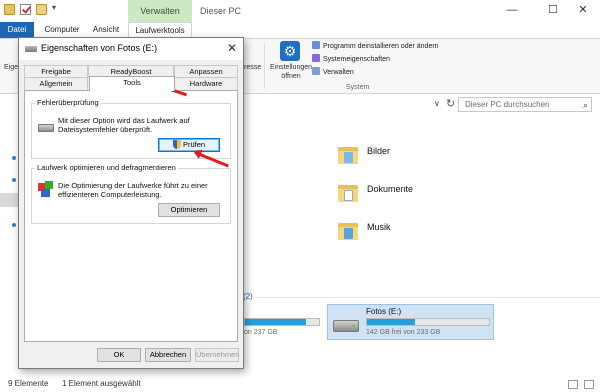  I want to click on tiles-view-icon, so click(589, 384).